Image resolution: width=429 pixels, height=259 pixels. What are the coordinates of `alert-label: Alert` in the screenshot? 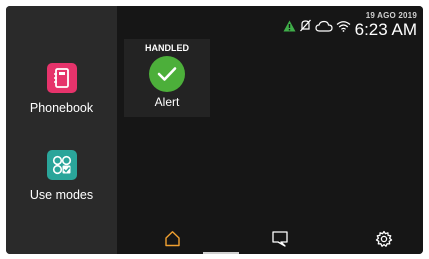 It's located at (167, 102).